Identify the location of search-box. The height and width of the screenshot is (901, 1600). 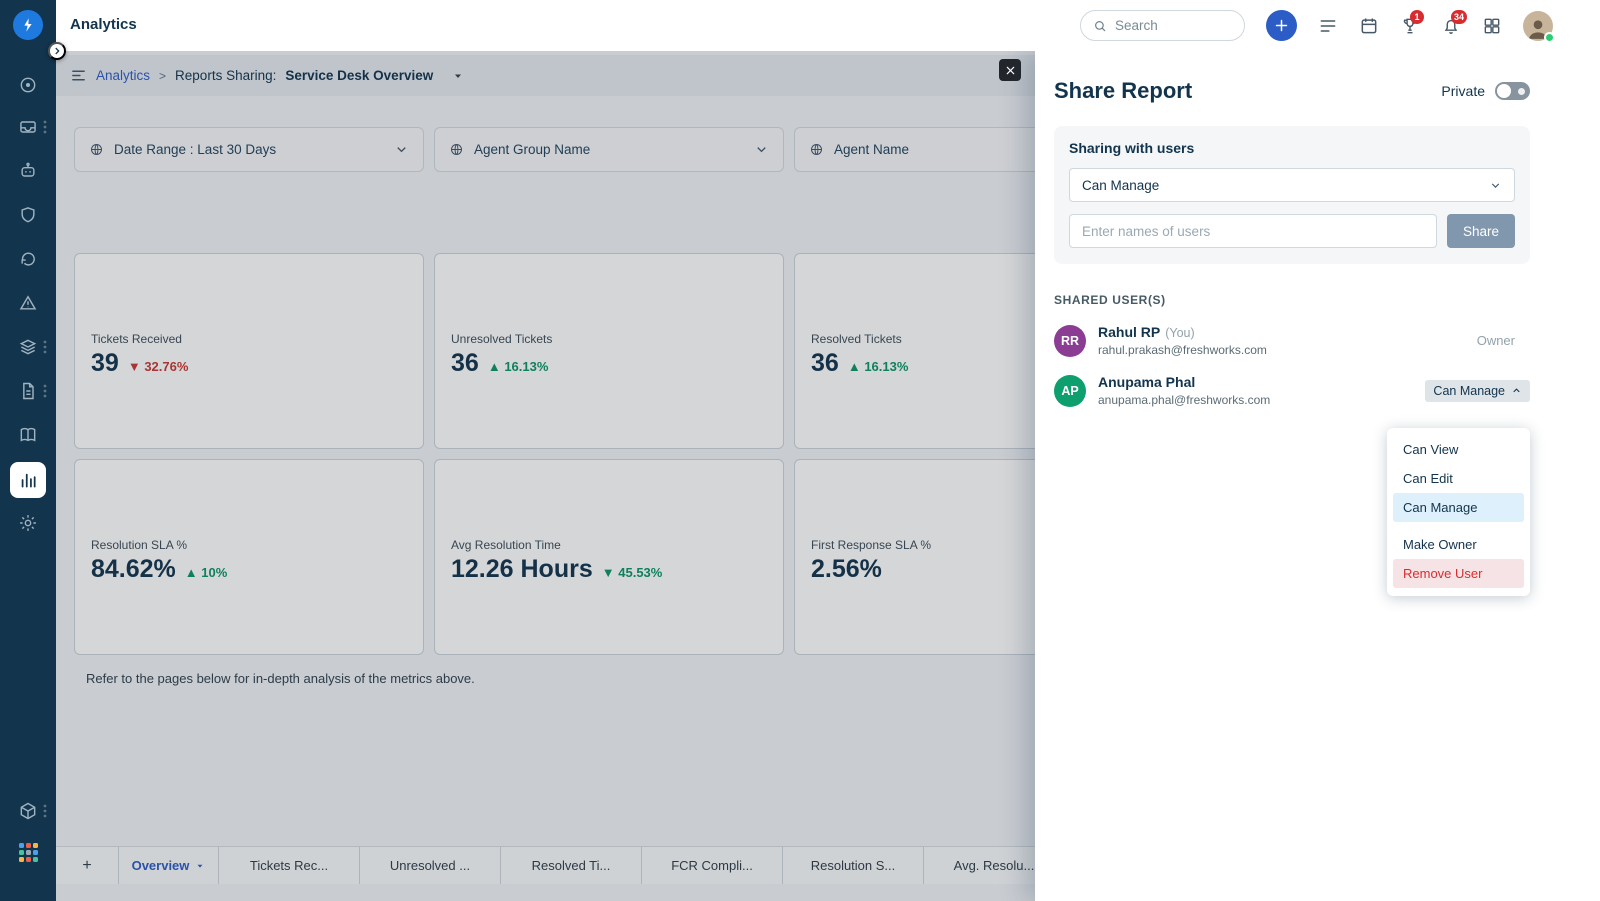
(1162, 25).